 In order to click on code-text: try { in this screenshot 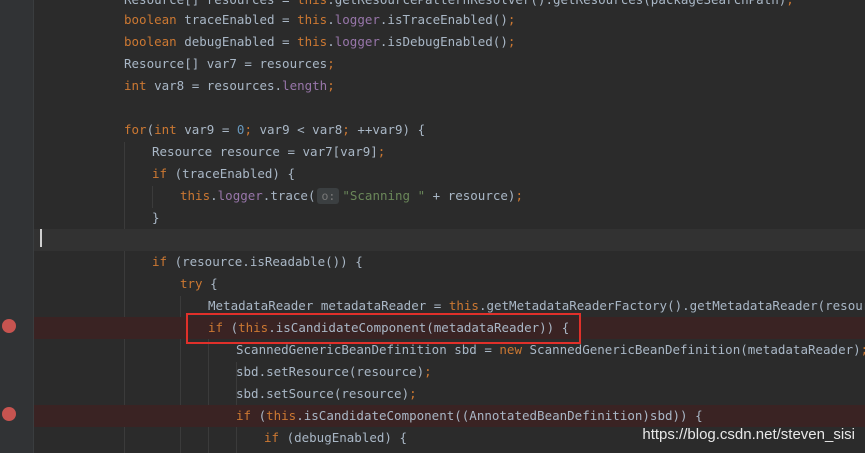, I will do `click(199, 284)`.